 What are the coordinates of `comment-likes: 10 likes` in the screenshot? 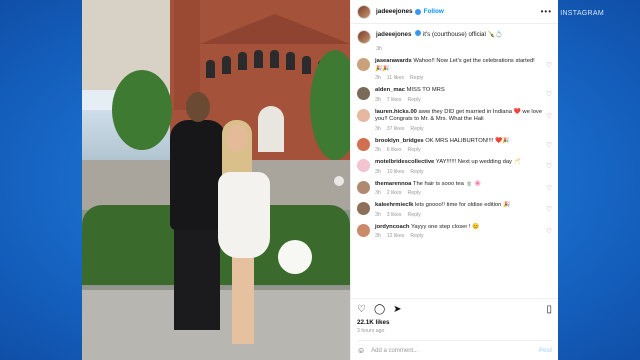 It's located at (396, 172).